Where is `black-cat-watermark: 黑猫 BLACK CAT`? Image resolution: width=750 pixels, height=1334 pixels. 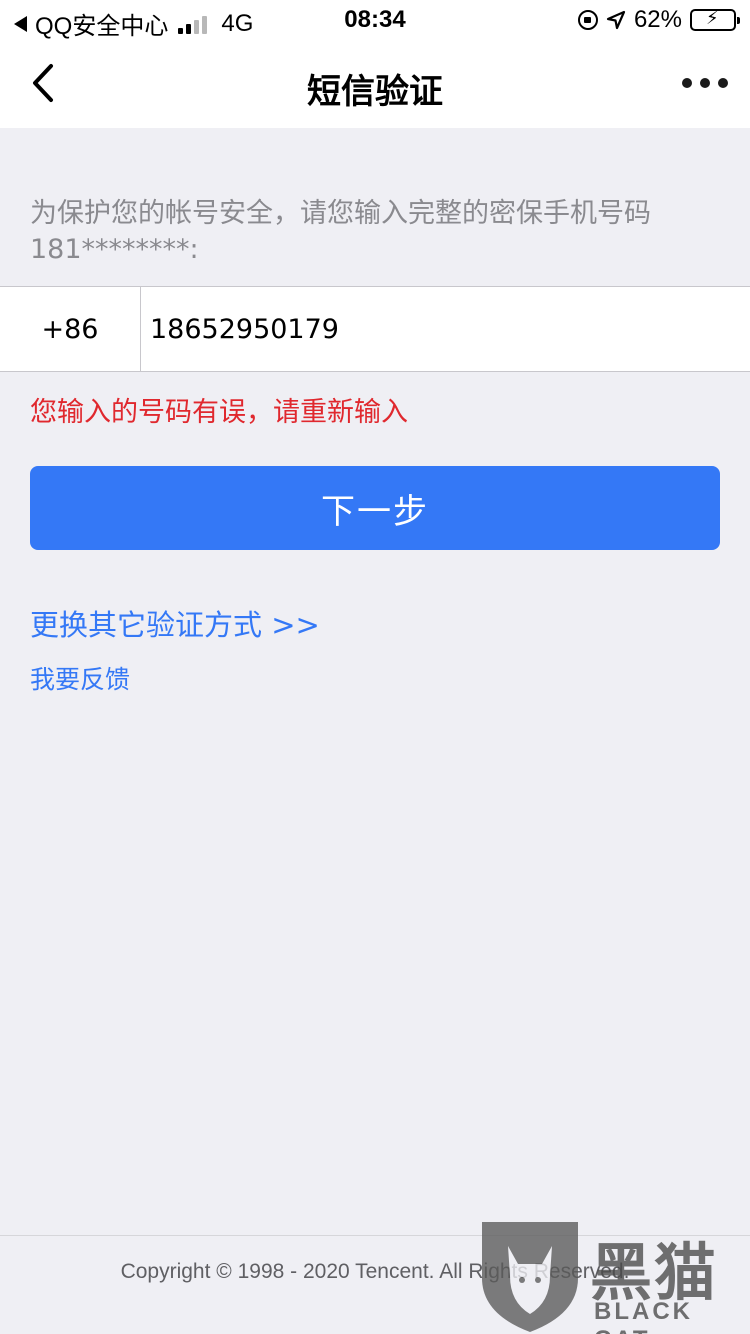 black-cat-watermark: 黑猫 BLACK CAT is located at coordinates (614, 1276).